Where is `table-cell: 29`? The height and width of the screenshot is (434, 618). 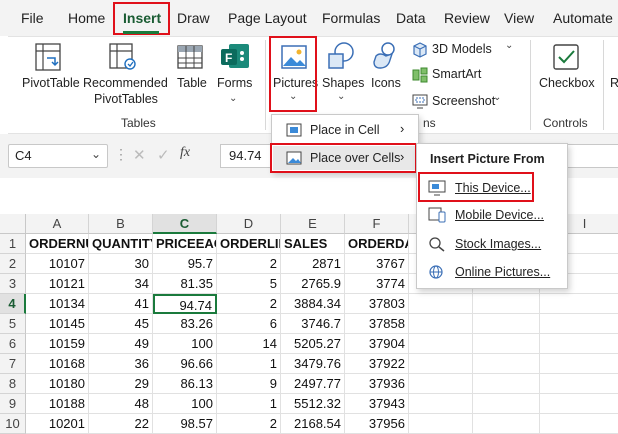
table-cell: 29 is located at coordinates (121, 384).